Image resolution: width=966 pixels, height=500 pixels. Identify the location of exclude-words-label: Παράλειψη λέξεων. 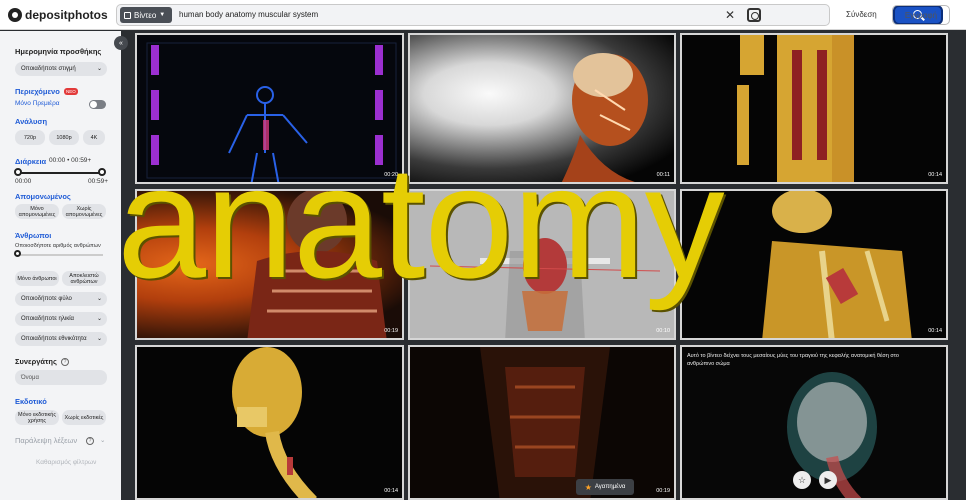
(46, 440).